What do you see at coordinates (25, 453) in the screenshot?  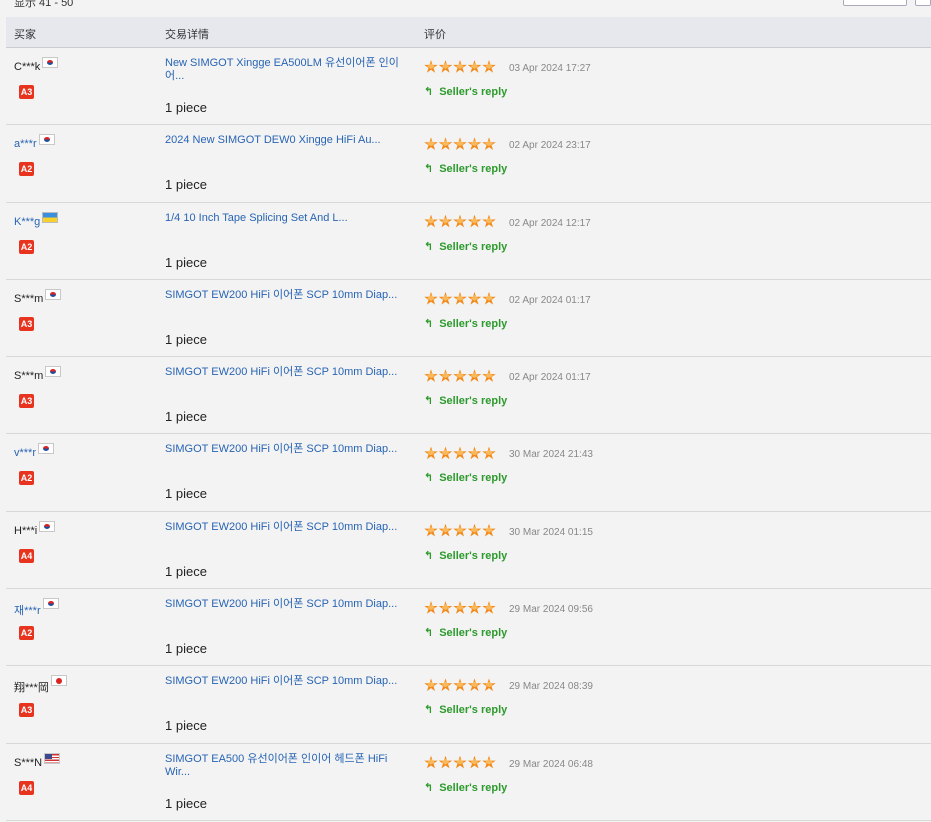 I see `buyer-name: v***r` at bounding box center [25, 453].